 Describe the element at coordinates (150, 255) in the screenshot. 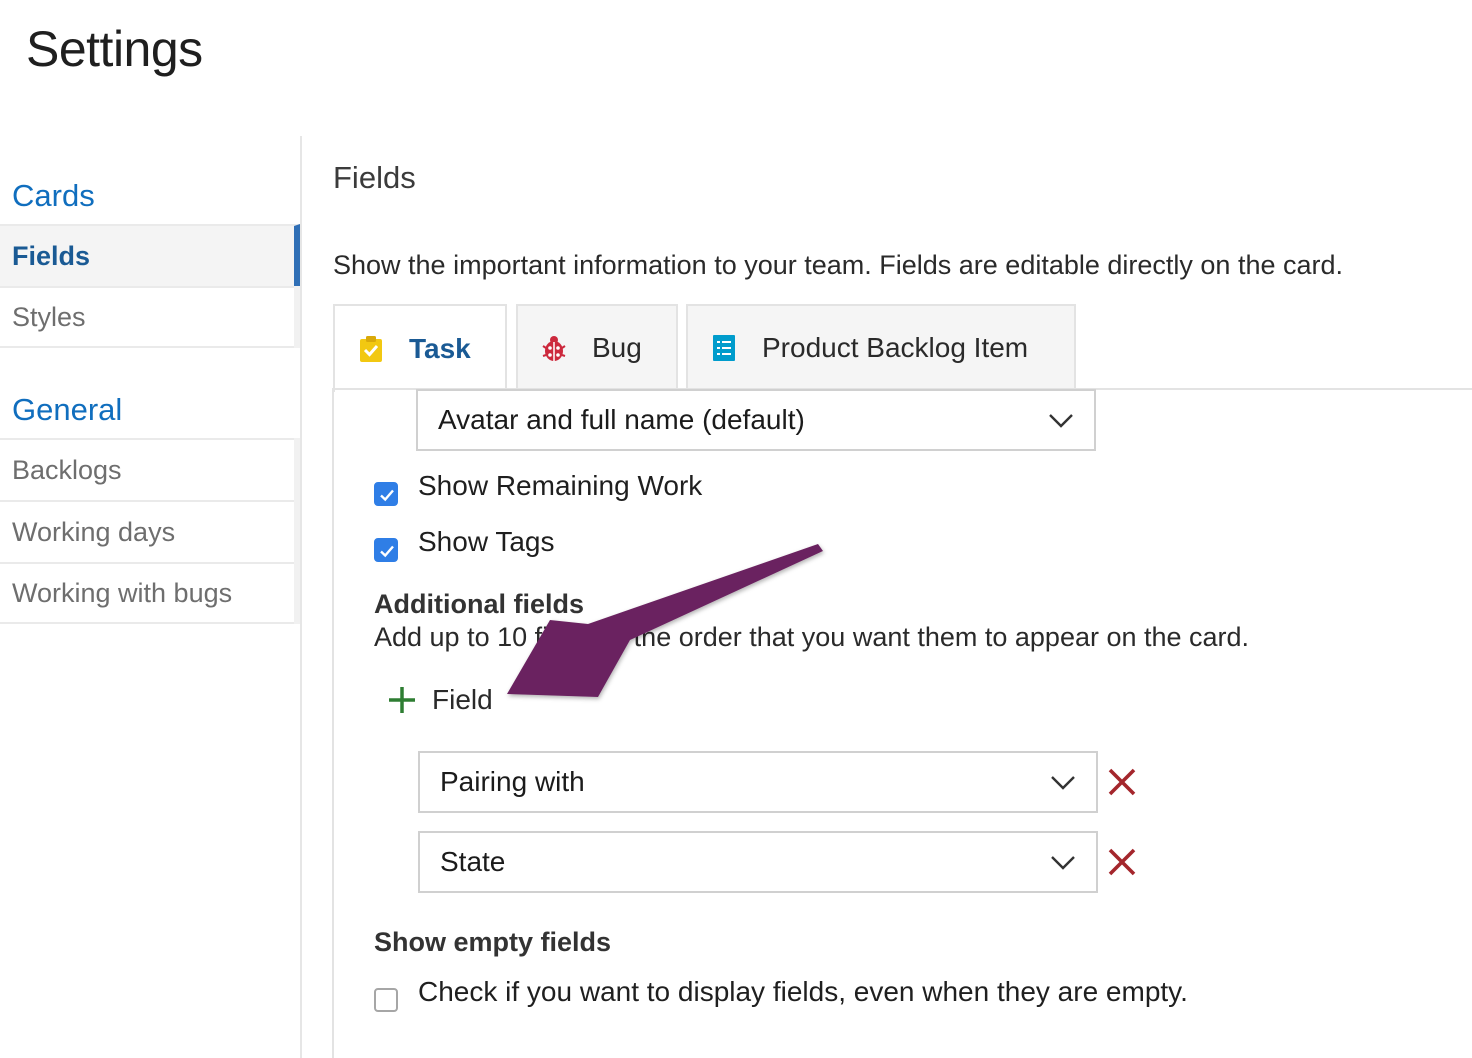

I see `sidebar-item-fields: Fields` at that location.